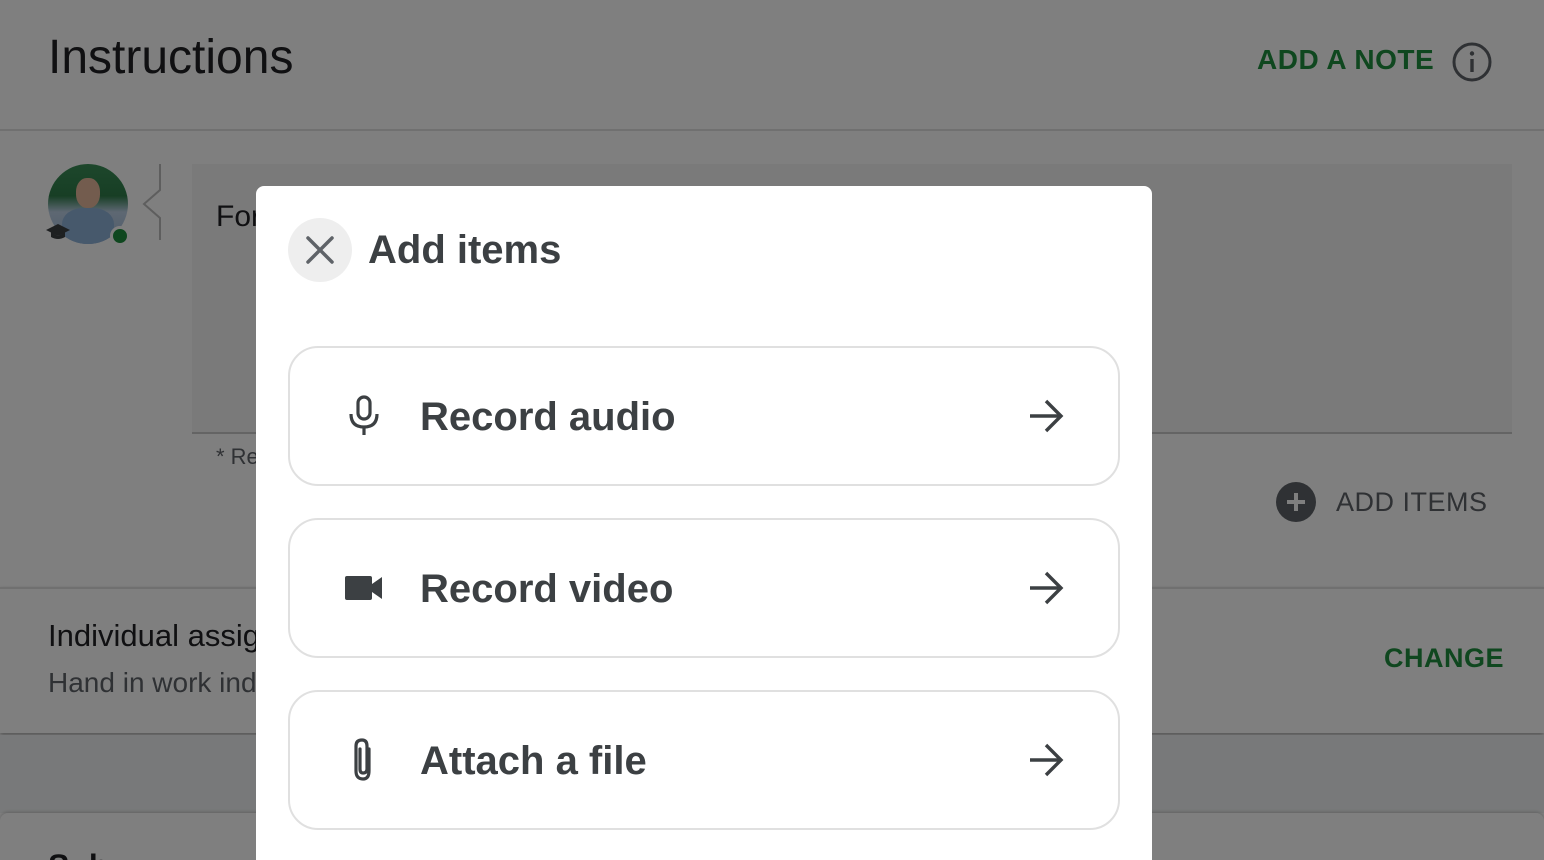 The height and width of the screenshot is (860, 1544). What do you see at coordinates (364, 588) in the screenshot?
I see `video-camera-icon` at bounding box center [364, 588].